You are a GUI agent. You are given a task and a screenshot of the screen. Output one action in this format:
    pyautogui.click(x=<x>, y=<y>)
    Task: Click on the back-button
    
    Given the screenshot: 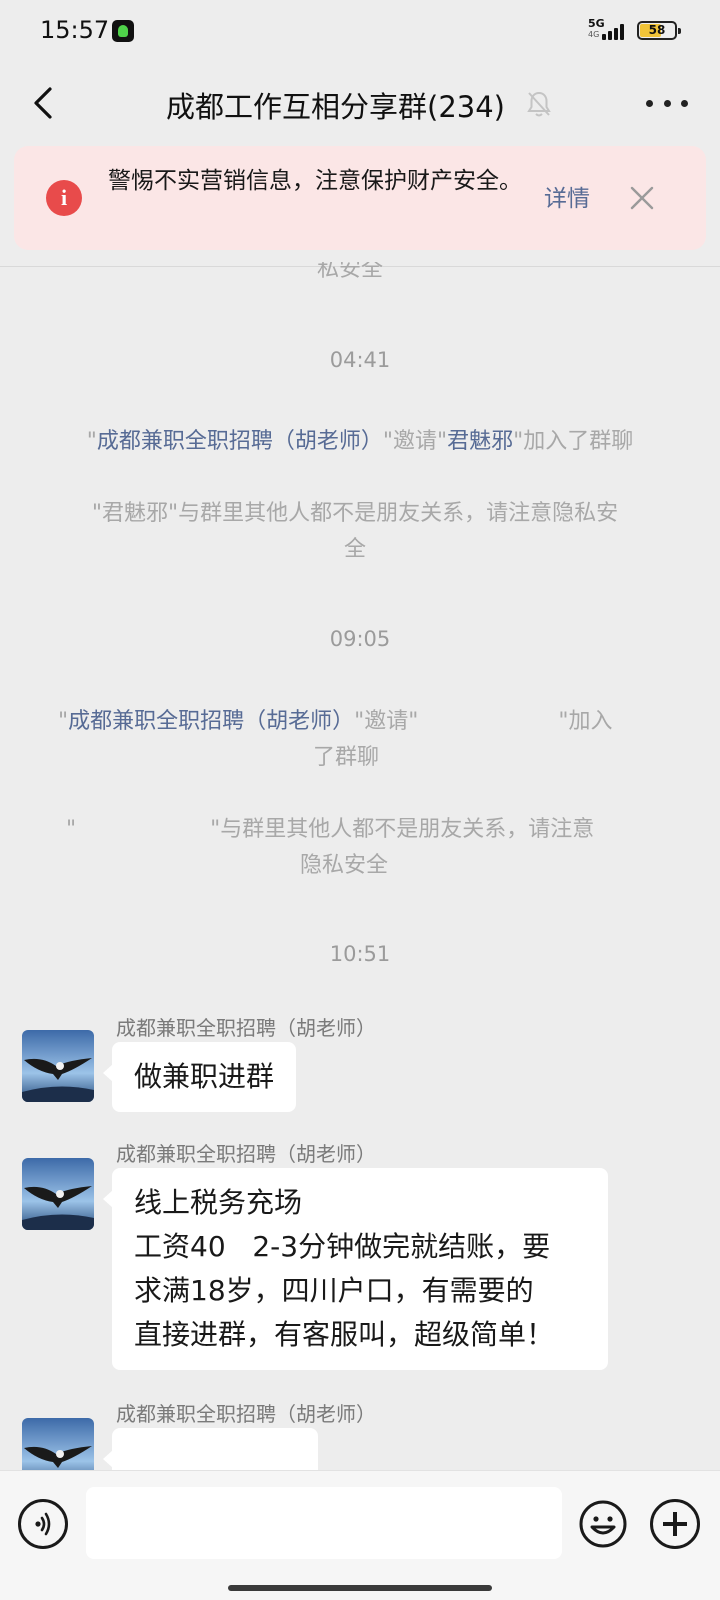 What is the action you would take?
    pyautogui.click(x=45, y=103)
    